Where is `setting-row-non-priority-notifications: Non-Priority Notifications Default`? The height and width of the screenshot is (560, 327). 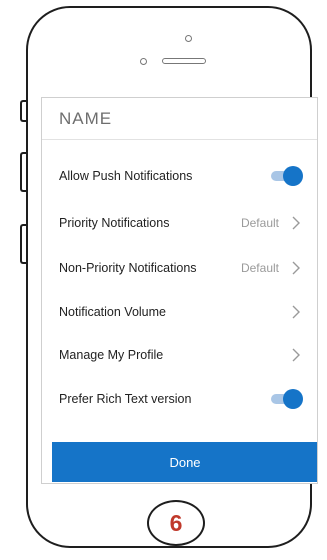 setting-row-non-priority-notifications: Non-Priority Notifications Default is located at coordinates (179, 268).